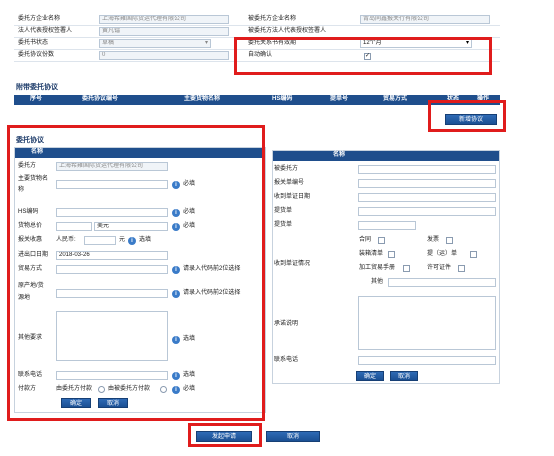 Image resolution: width=554 pixels, height=456 pixels. I want to click on invoice-checkbox, so click(449, 240).